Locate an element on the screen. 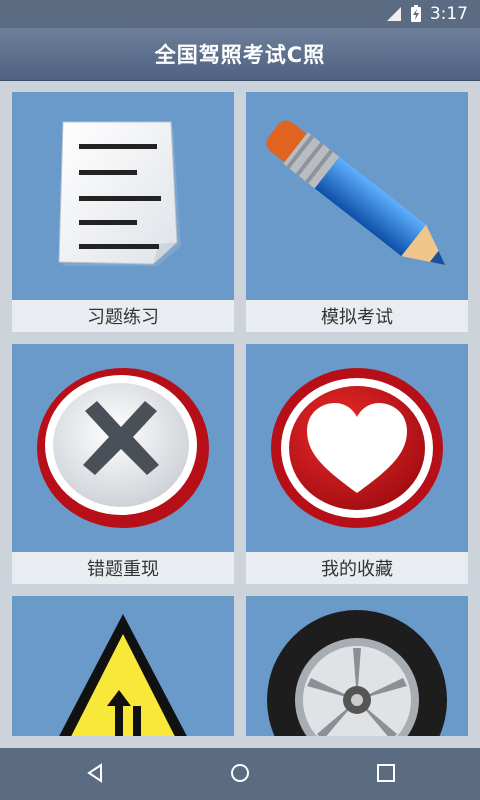 The height and width of the screenshot is (800, 480). heart-icon is located at coordinates (357, 448).